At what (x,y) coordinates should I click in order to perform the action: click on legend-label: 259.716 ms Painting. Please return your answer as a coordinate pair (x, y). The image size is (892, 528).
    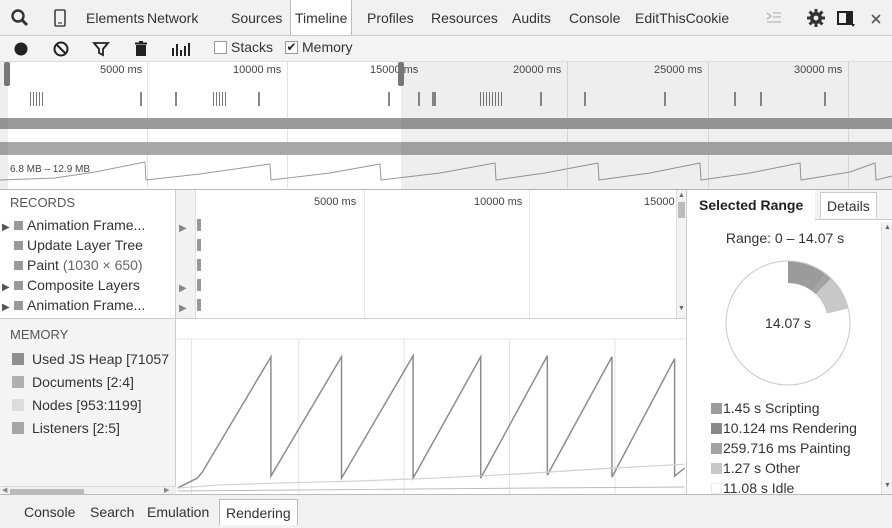
    Looking at the image, I should click on (787, 448).